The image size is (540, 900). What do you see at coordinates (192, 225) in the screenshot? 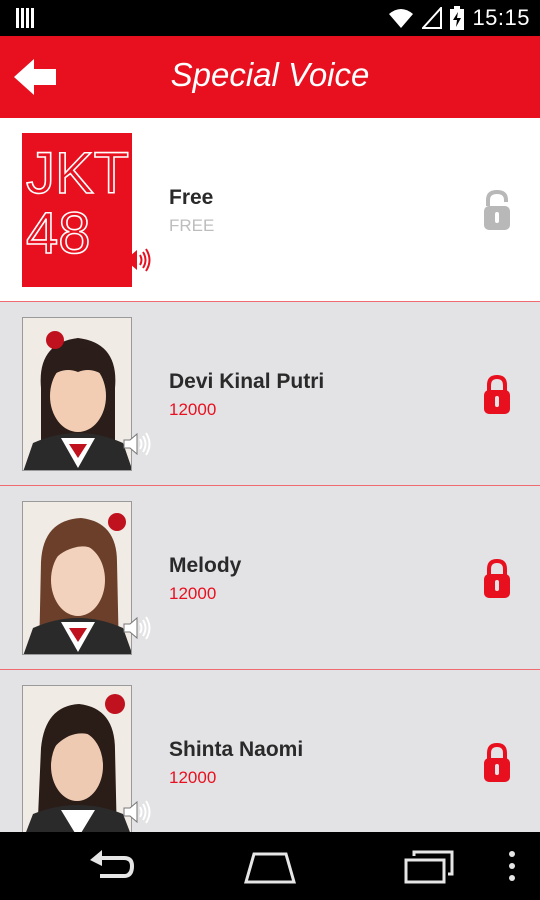
I see `item-price: FREE` at bounding box center [192, 225].